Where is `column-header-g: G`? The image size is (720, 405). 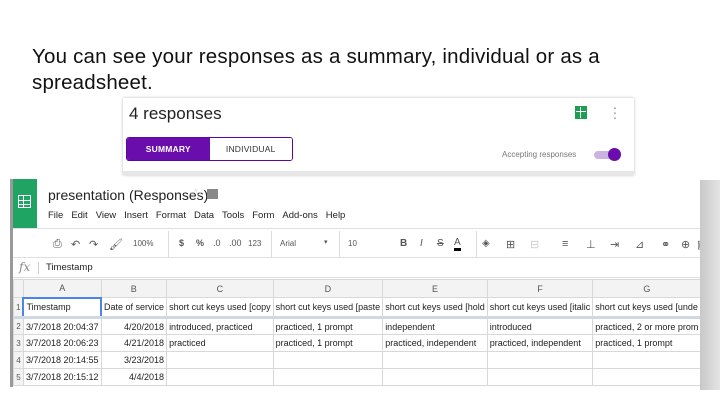 column-header-g: G is located at coordinates (647, 288).